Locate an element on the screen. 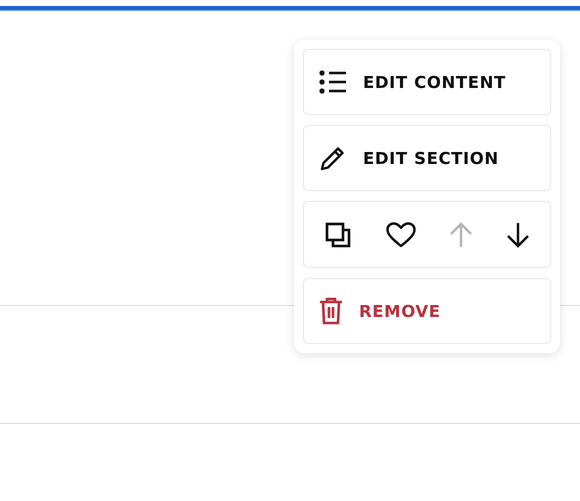 This screenshot has width=580, height=501. edit-content-button: EDIT CONTENT is located at coordinates (427, 82).